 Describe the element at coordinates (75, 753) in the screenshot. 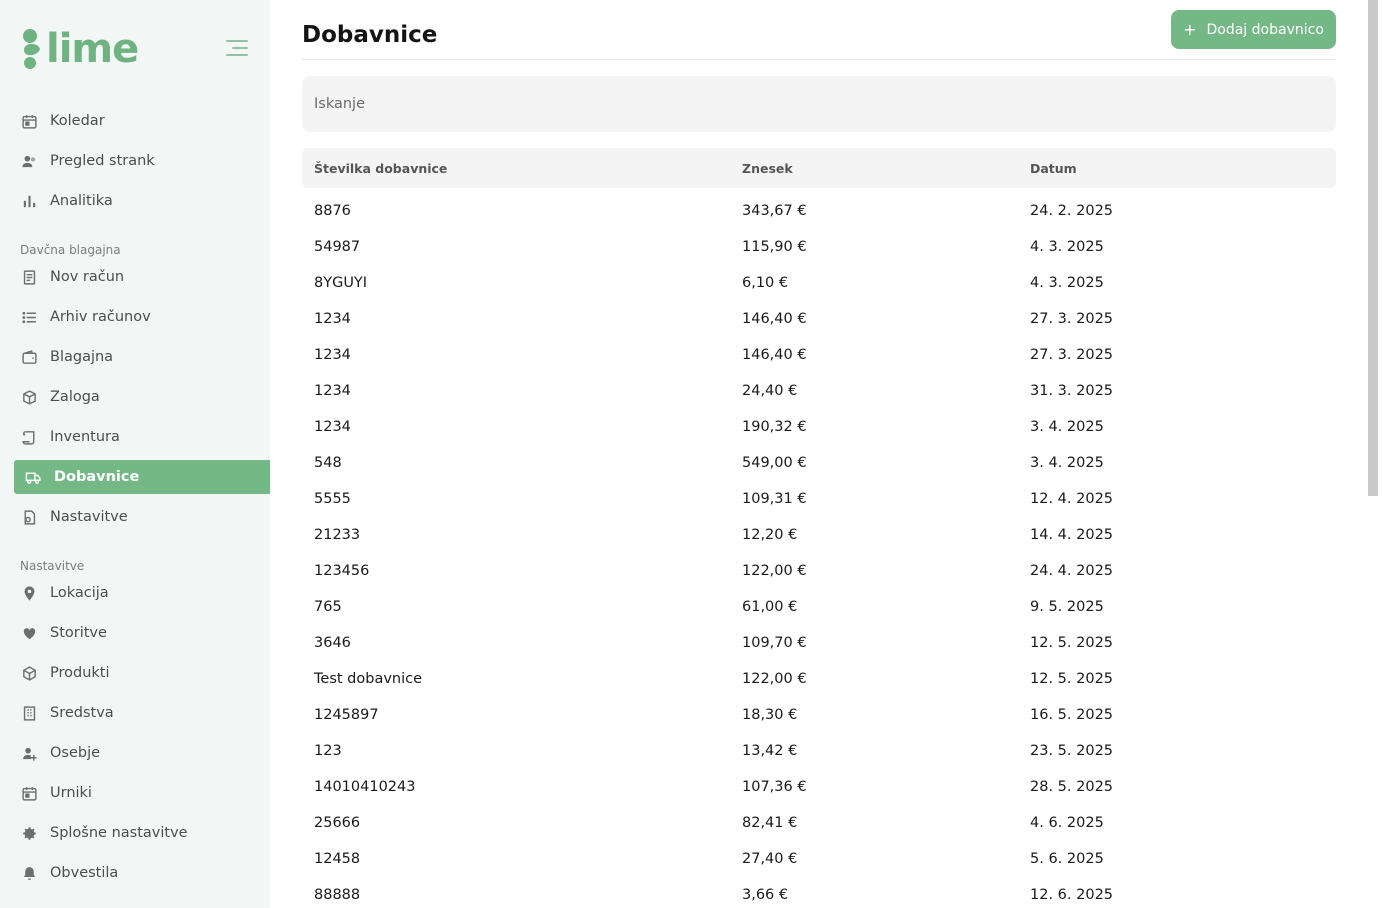

I see `sidebar-item-label: Osebje` at that location.